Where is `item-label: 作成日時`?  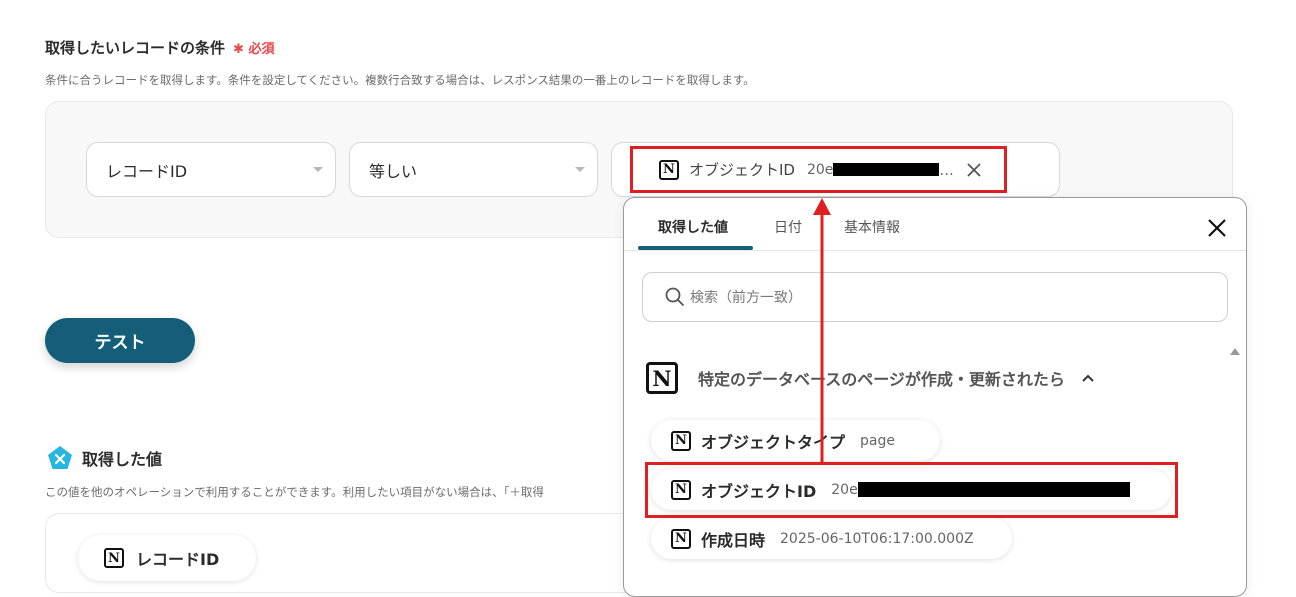
item-label: 作成日時 is located at coordinates (733, 540).